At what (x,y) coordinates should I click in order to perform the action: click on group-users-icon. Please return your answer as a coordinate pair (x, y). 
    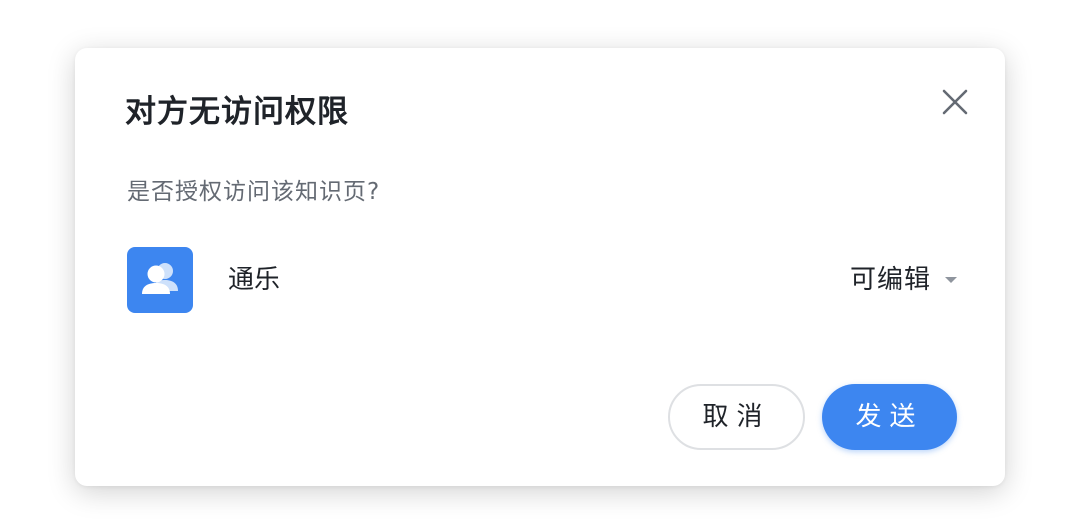
    Looking at the image, I should click on (160, 278).